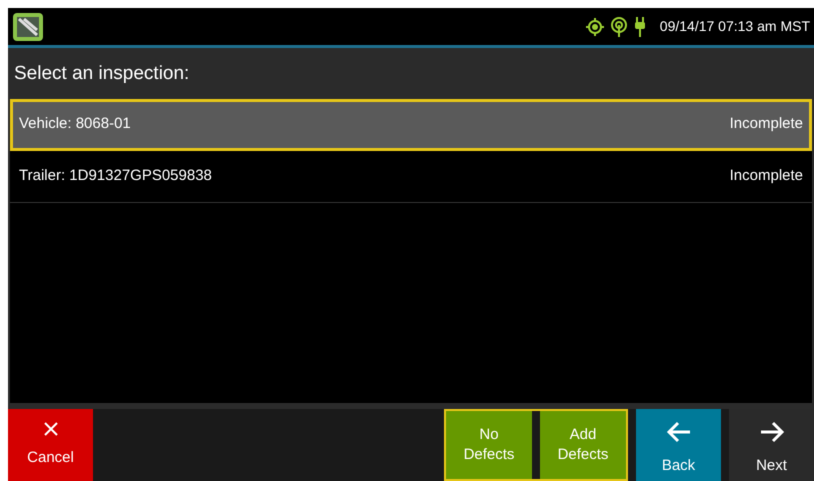 The width and height of the screenshot is (814, 481). Describe the element at coordinates (411, 124) in the screenshot. I see `inspection-row: Vehicle: 8068-01 Incomplete` at that location.